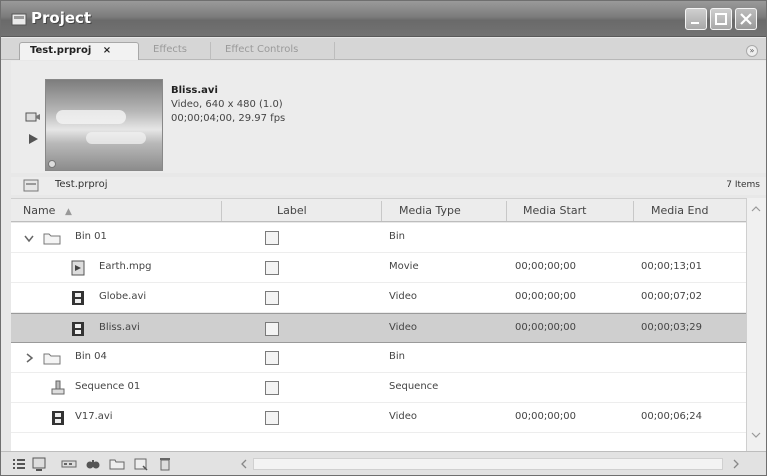 The image size is (767, 476). I want to click on project-file-icon, so click(31, 185).